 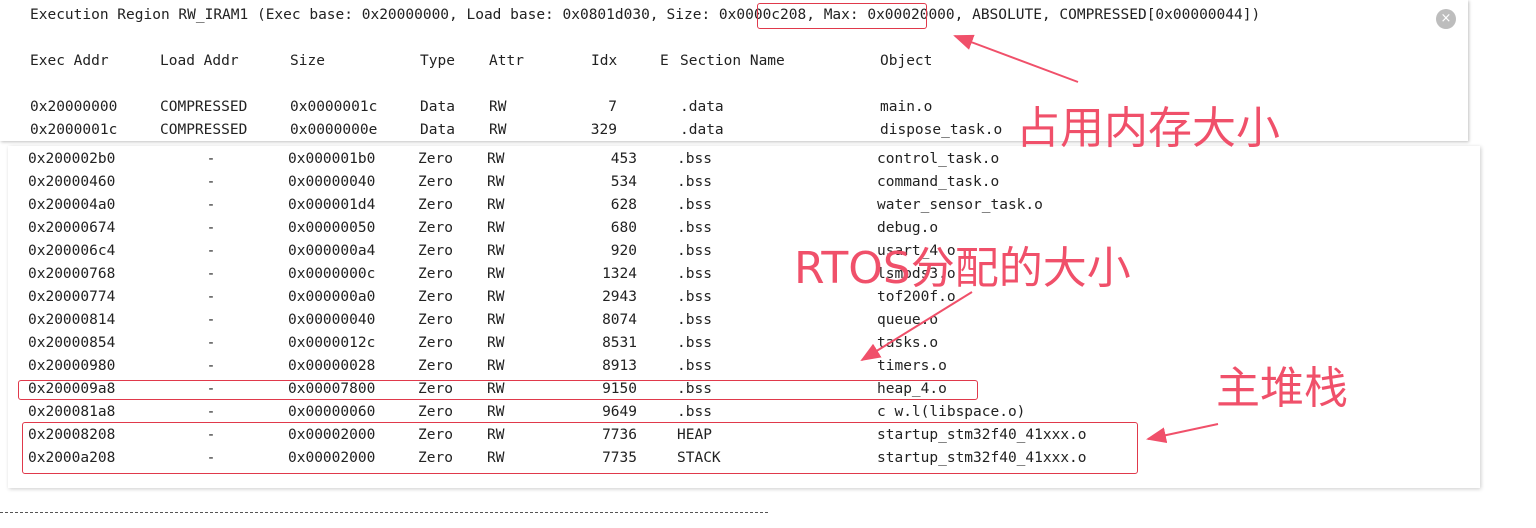 What do you see at coordinates (619, 366) in the screenshot?
I see `idx: 8913` at bounding box center [619, 366].